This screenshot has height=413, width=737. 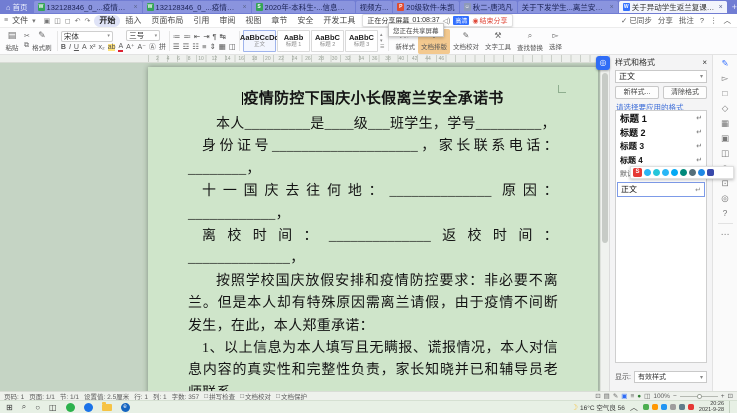 I want to click on underline-icon: U, so click(x=76, y=47).